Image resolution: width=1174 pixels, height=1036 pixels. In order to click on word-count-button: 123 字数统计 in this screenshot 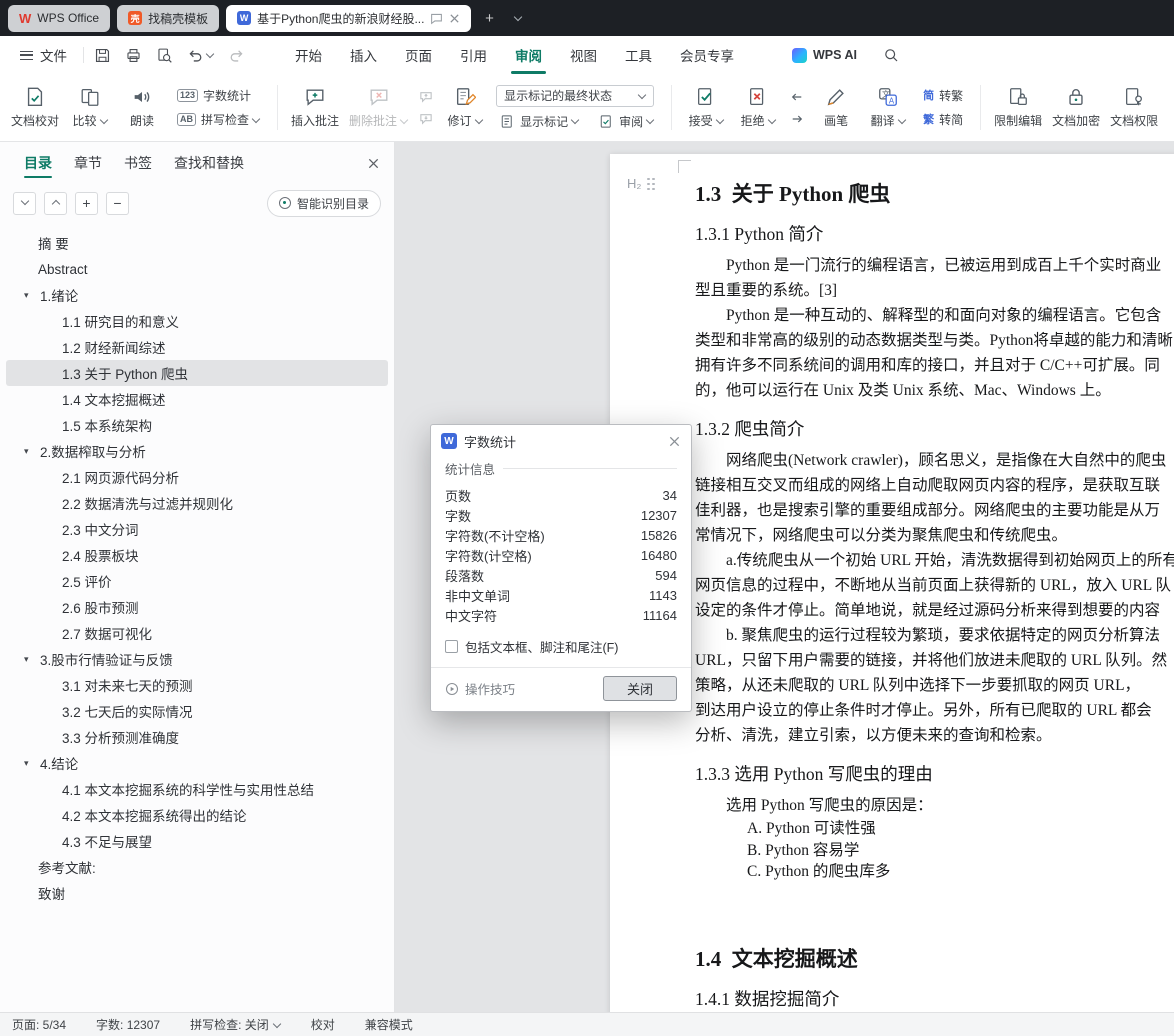, I will do `click(218, 95)`.